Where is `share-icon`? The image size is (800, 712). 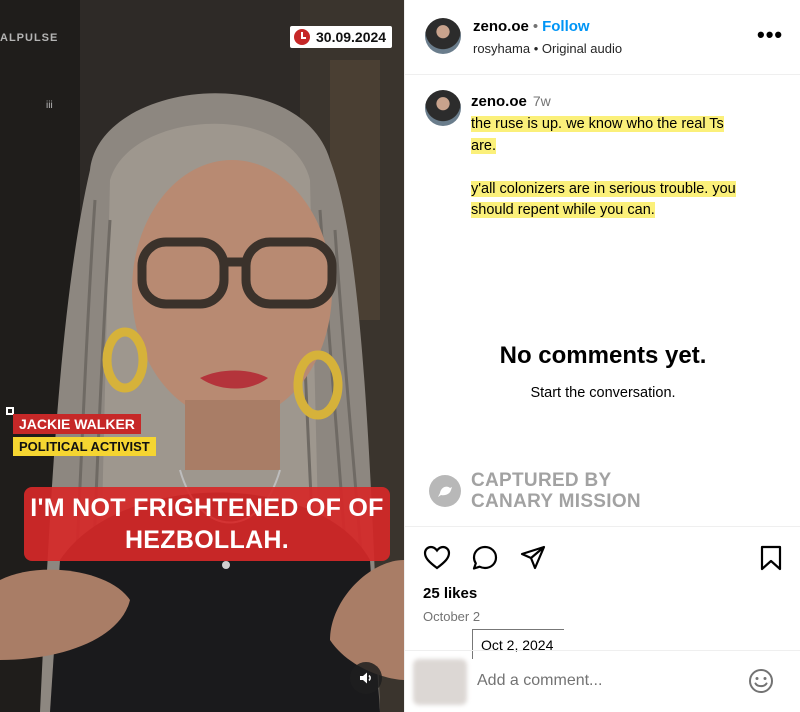
share-icon is located at coordinates (533, 558).